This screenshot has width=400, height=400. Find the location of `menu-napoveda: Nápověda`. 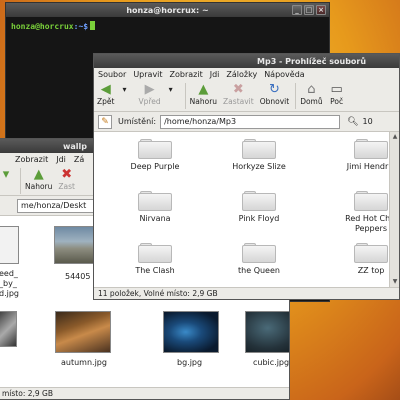

menu-napoveda: Nápověda is located at coordinates (284, 74).